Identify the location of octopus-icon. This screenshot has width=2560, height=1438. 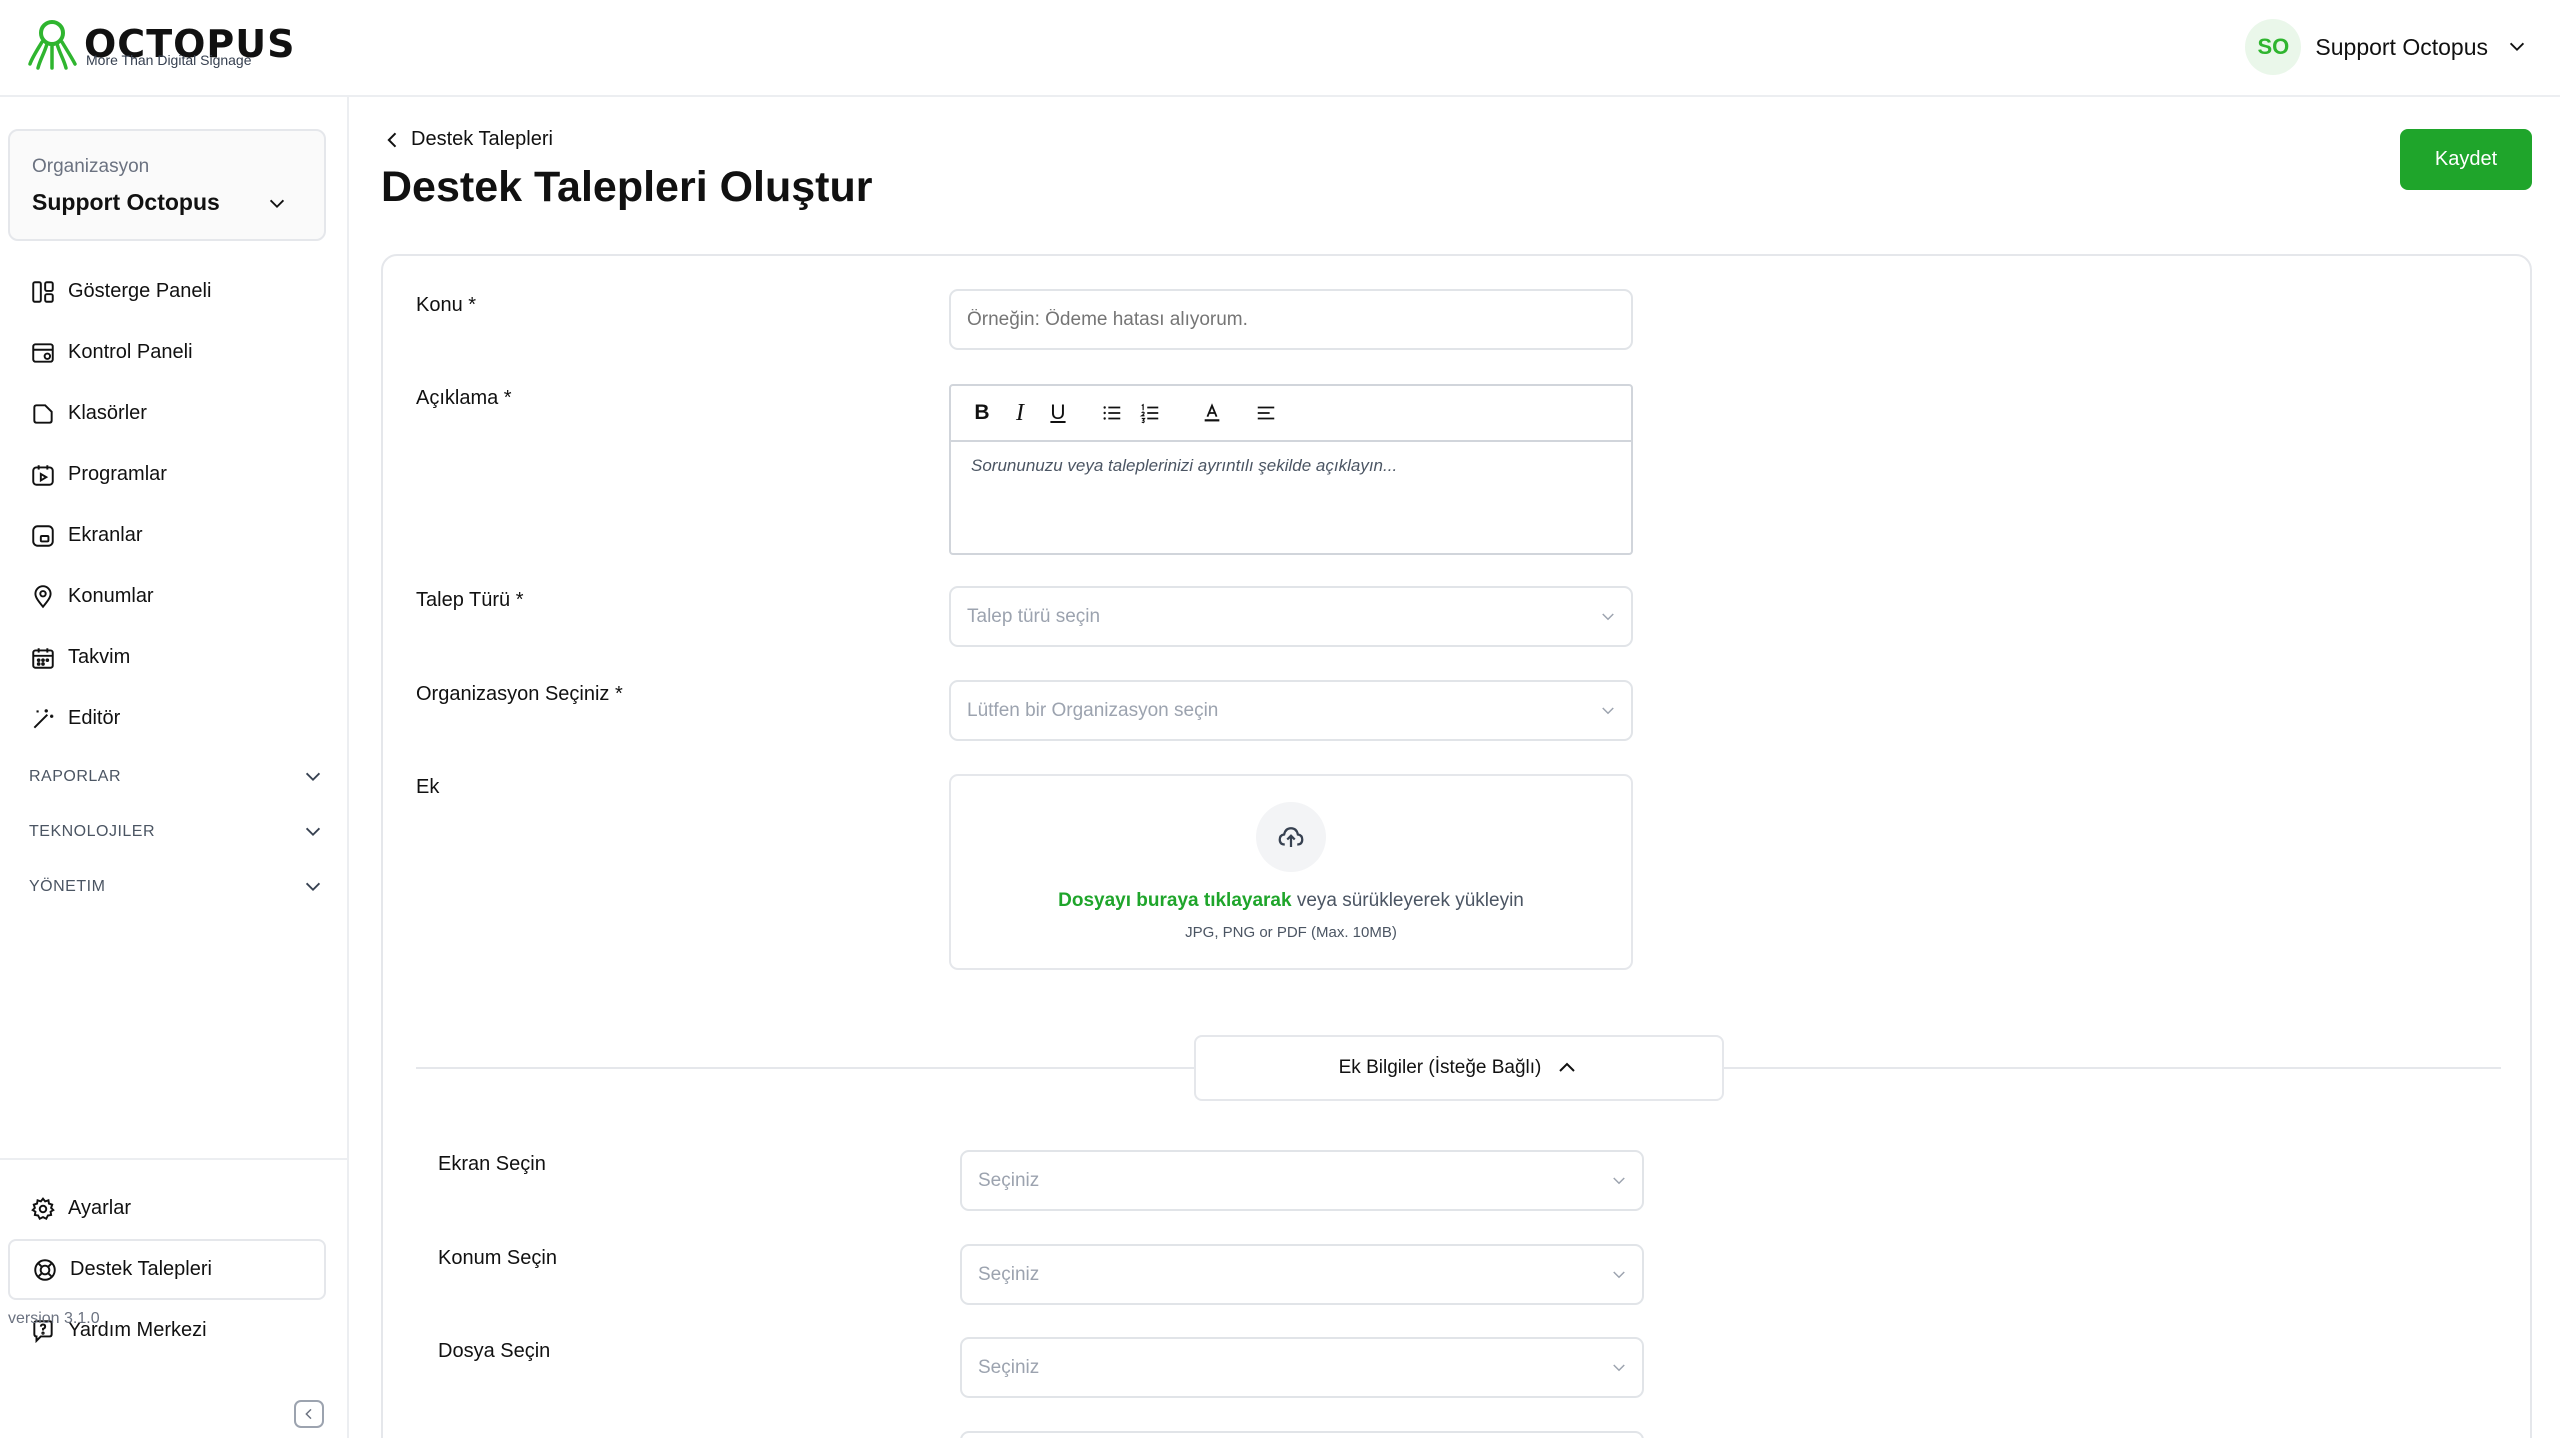
(52, 45).